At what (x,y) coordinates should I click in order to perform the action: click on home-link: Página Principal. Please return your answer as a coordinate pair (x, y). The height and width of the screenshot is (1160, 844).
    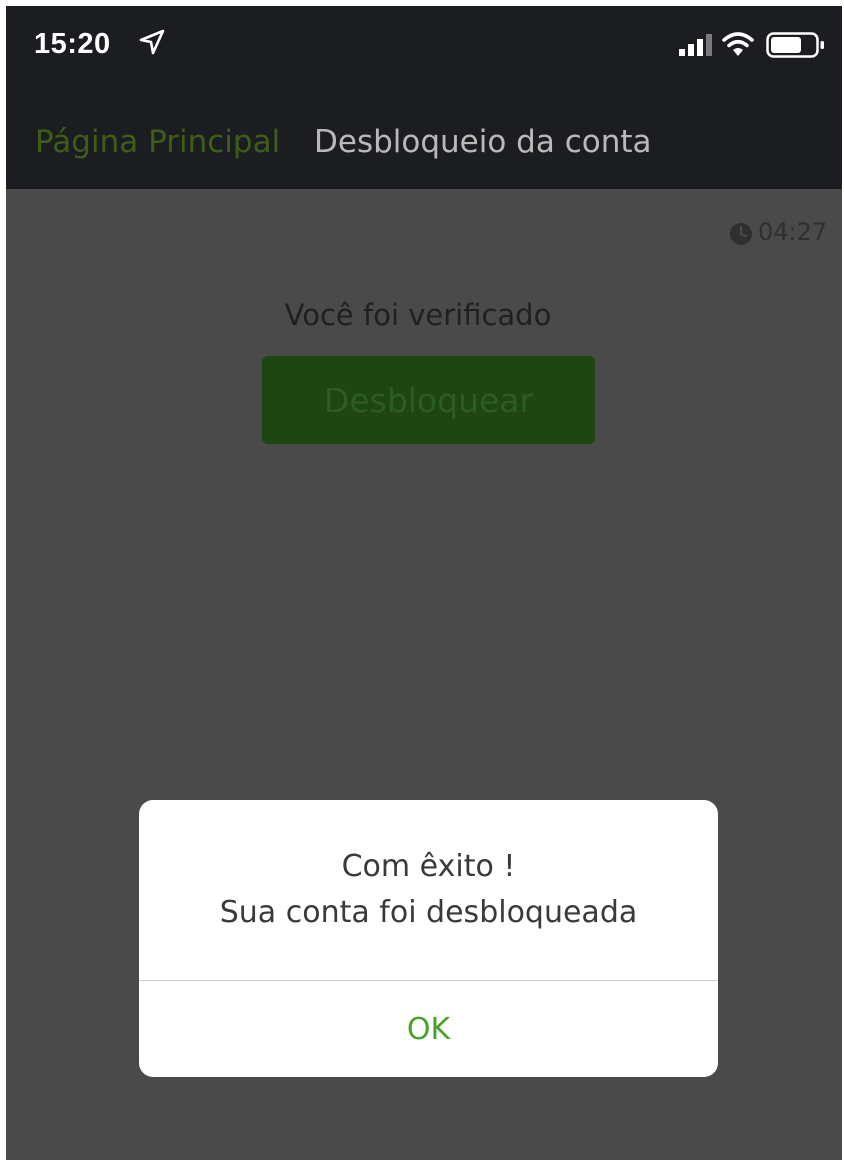
    Looking at the image, I should click on (157, 142).